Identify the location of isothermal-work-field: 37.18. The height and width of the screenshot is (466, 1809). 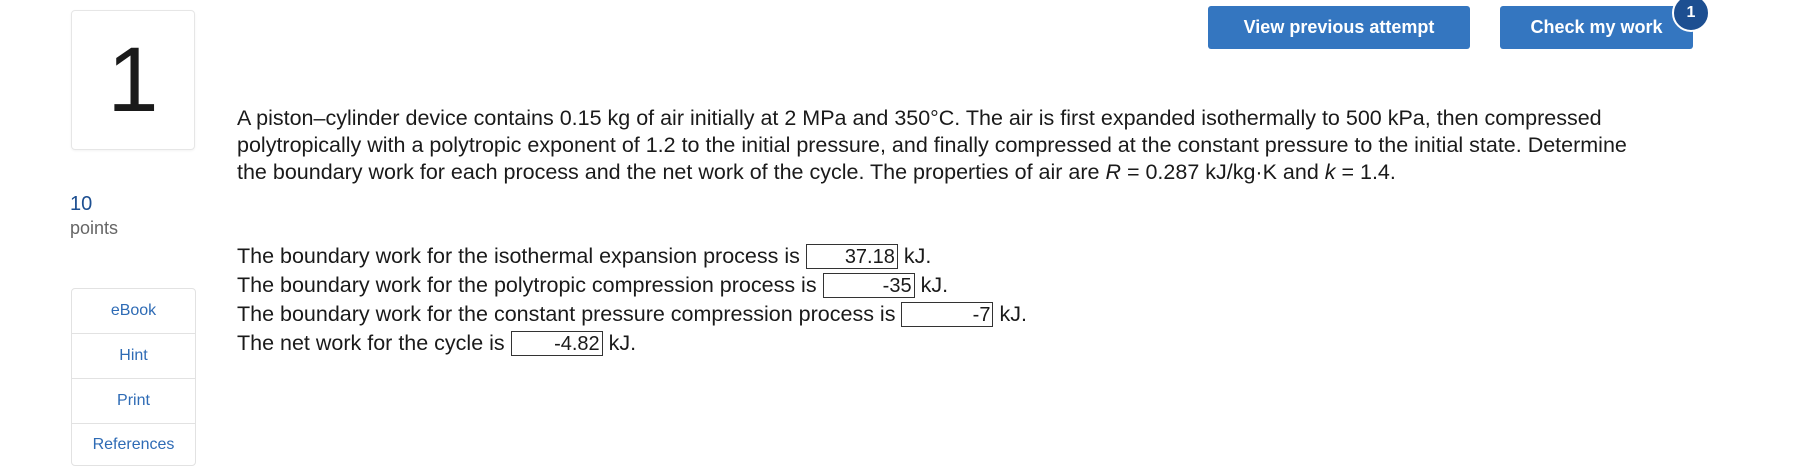
(851, 256).